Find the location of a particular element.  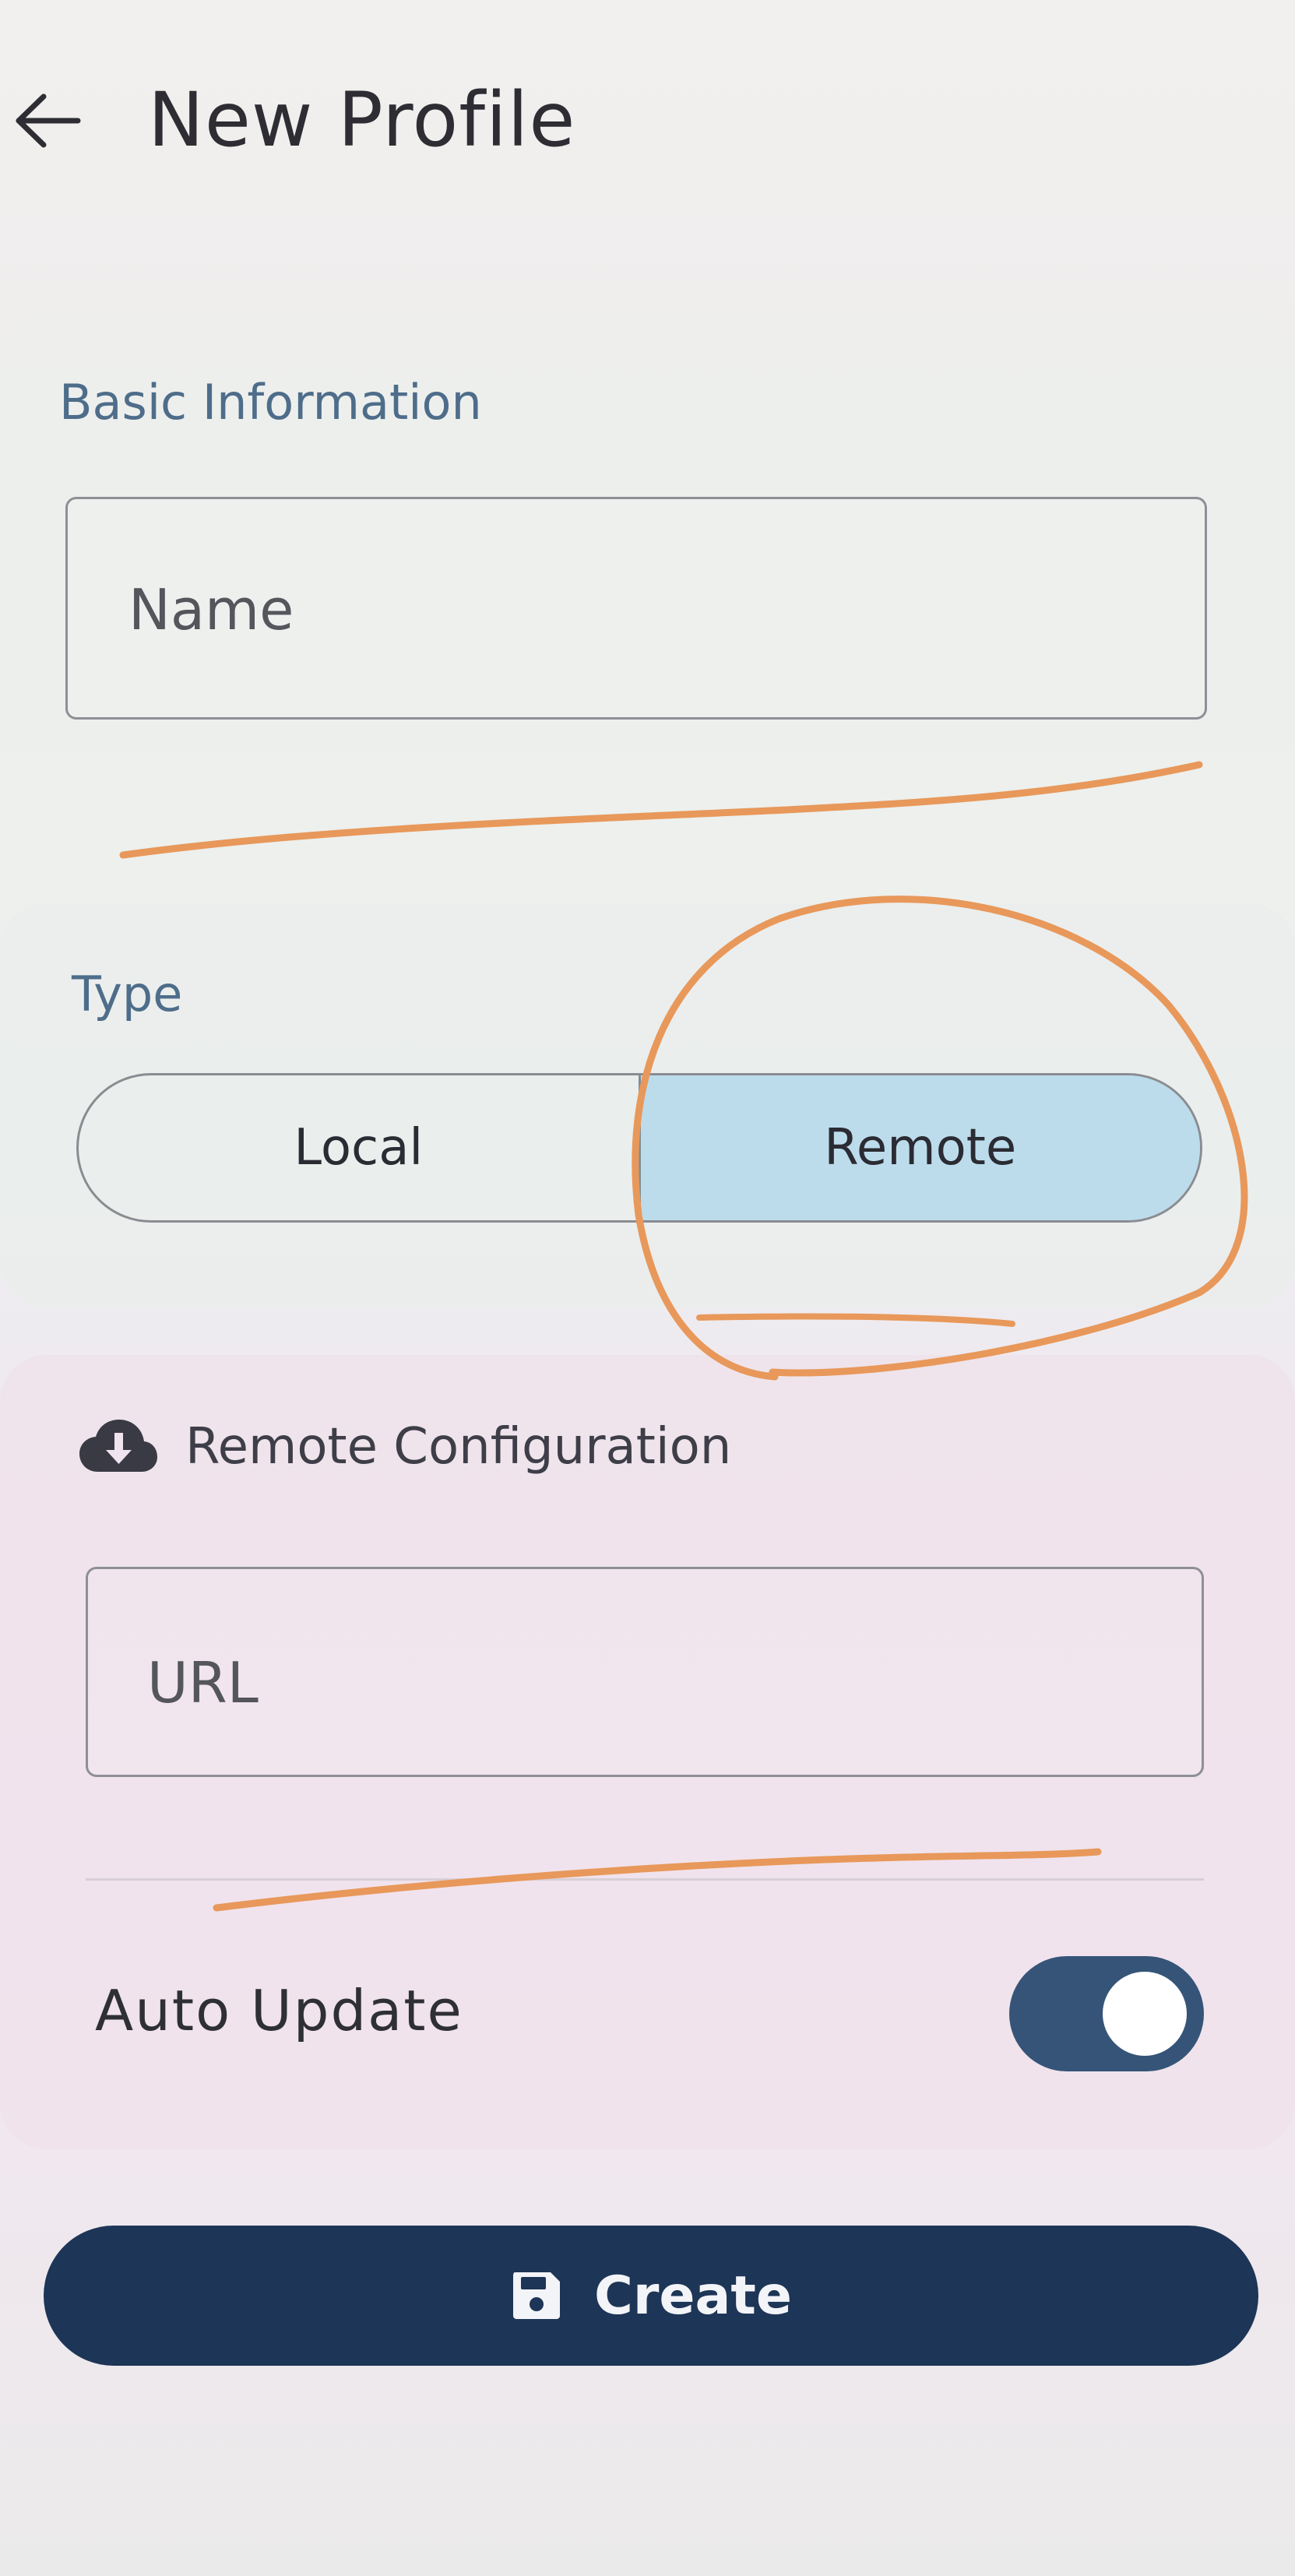

type-option-local: Local is located at coordinates (359, 1147).